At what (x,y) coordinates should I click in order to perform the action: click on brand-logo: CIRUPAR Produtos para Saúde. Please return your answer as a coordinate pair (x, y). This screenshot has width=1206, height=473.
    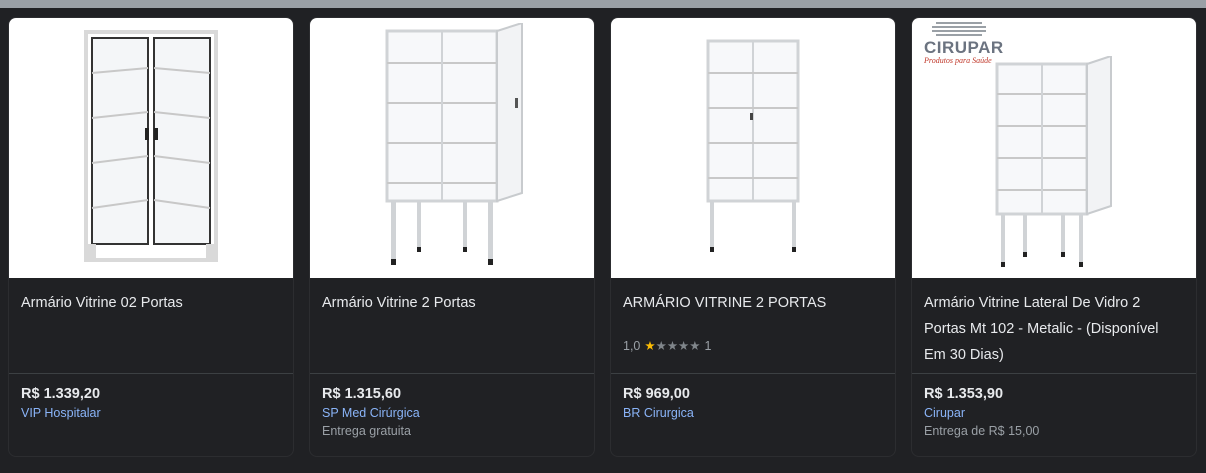
    Looking at the image, I should click on (964, 43).